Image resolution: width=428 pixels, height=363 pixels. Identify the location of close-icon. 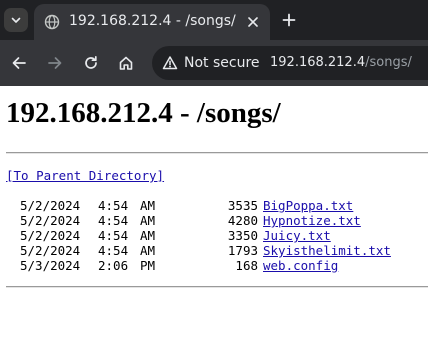
(253, 22).